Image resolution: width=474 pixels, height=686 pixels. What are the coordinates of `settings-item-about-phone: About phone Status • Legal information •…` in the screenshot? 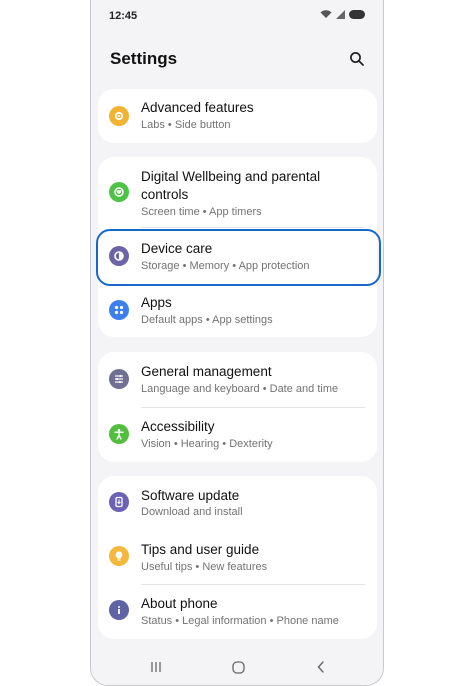 It's located at (237, 612).